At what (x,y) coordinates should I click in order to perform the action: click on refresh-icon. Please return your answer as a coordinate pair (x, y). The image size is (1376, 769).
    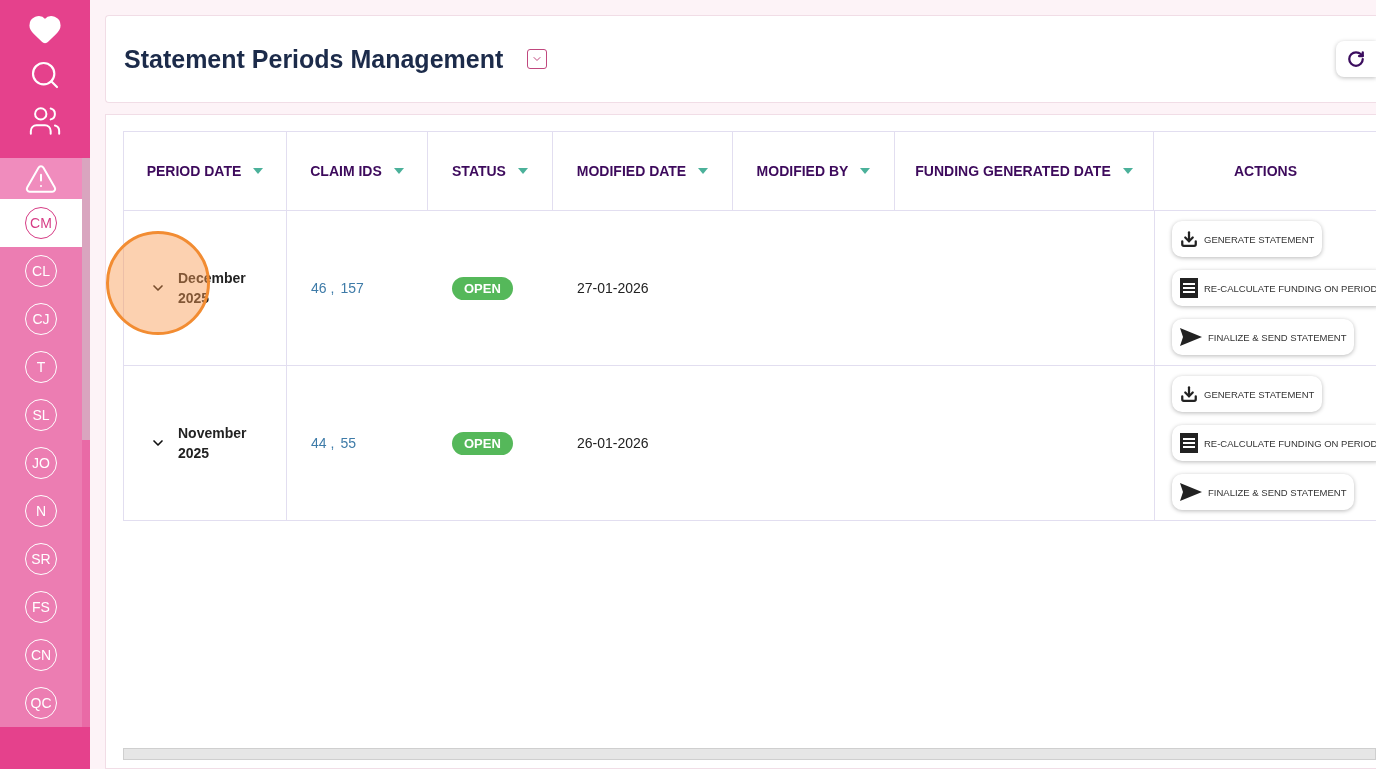
    Looking at the image, I should click on (1356, 59).